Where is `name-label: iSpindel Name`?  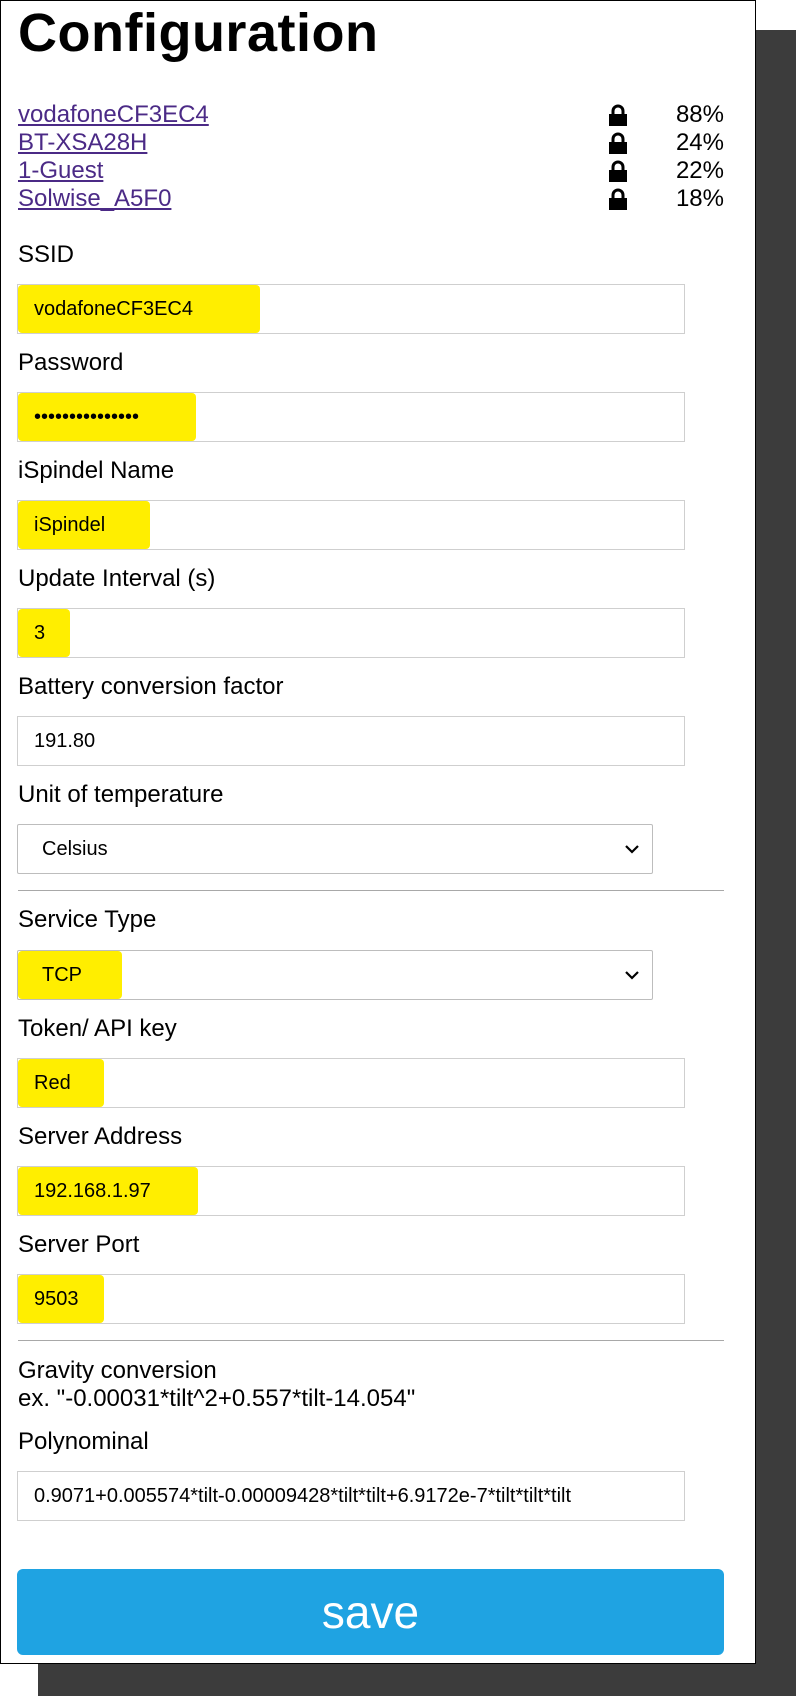 name-label: iSpindel Name is located at coordinates (96, 470).